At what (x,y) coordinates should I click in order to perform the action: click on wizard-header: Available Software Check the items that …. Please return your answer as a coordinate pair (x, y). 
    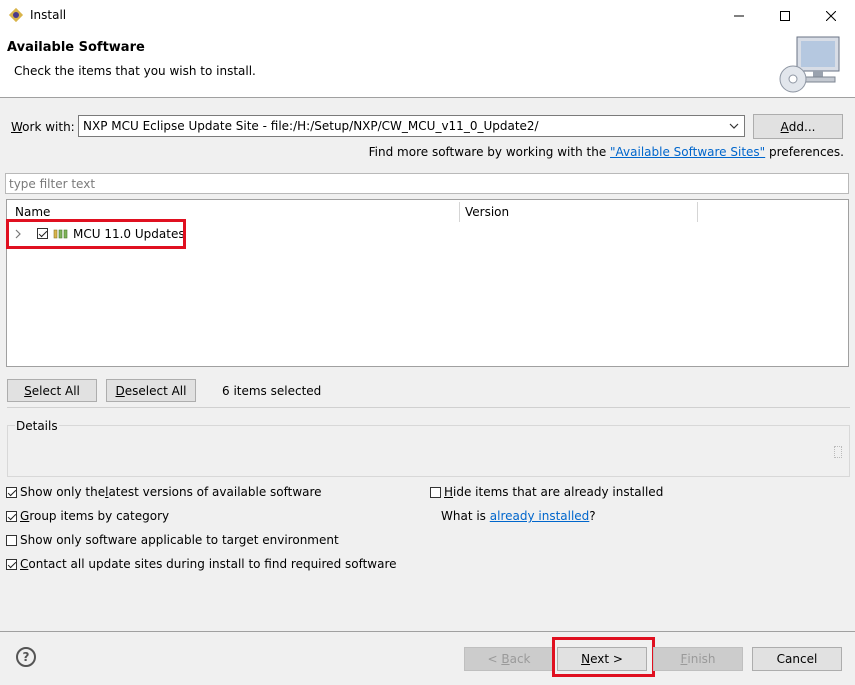
    Looking at the image, I should click on (427, 64).